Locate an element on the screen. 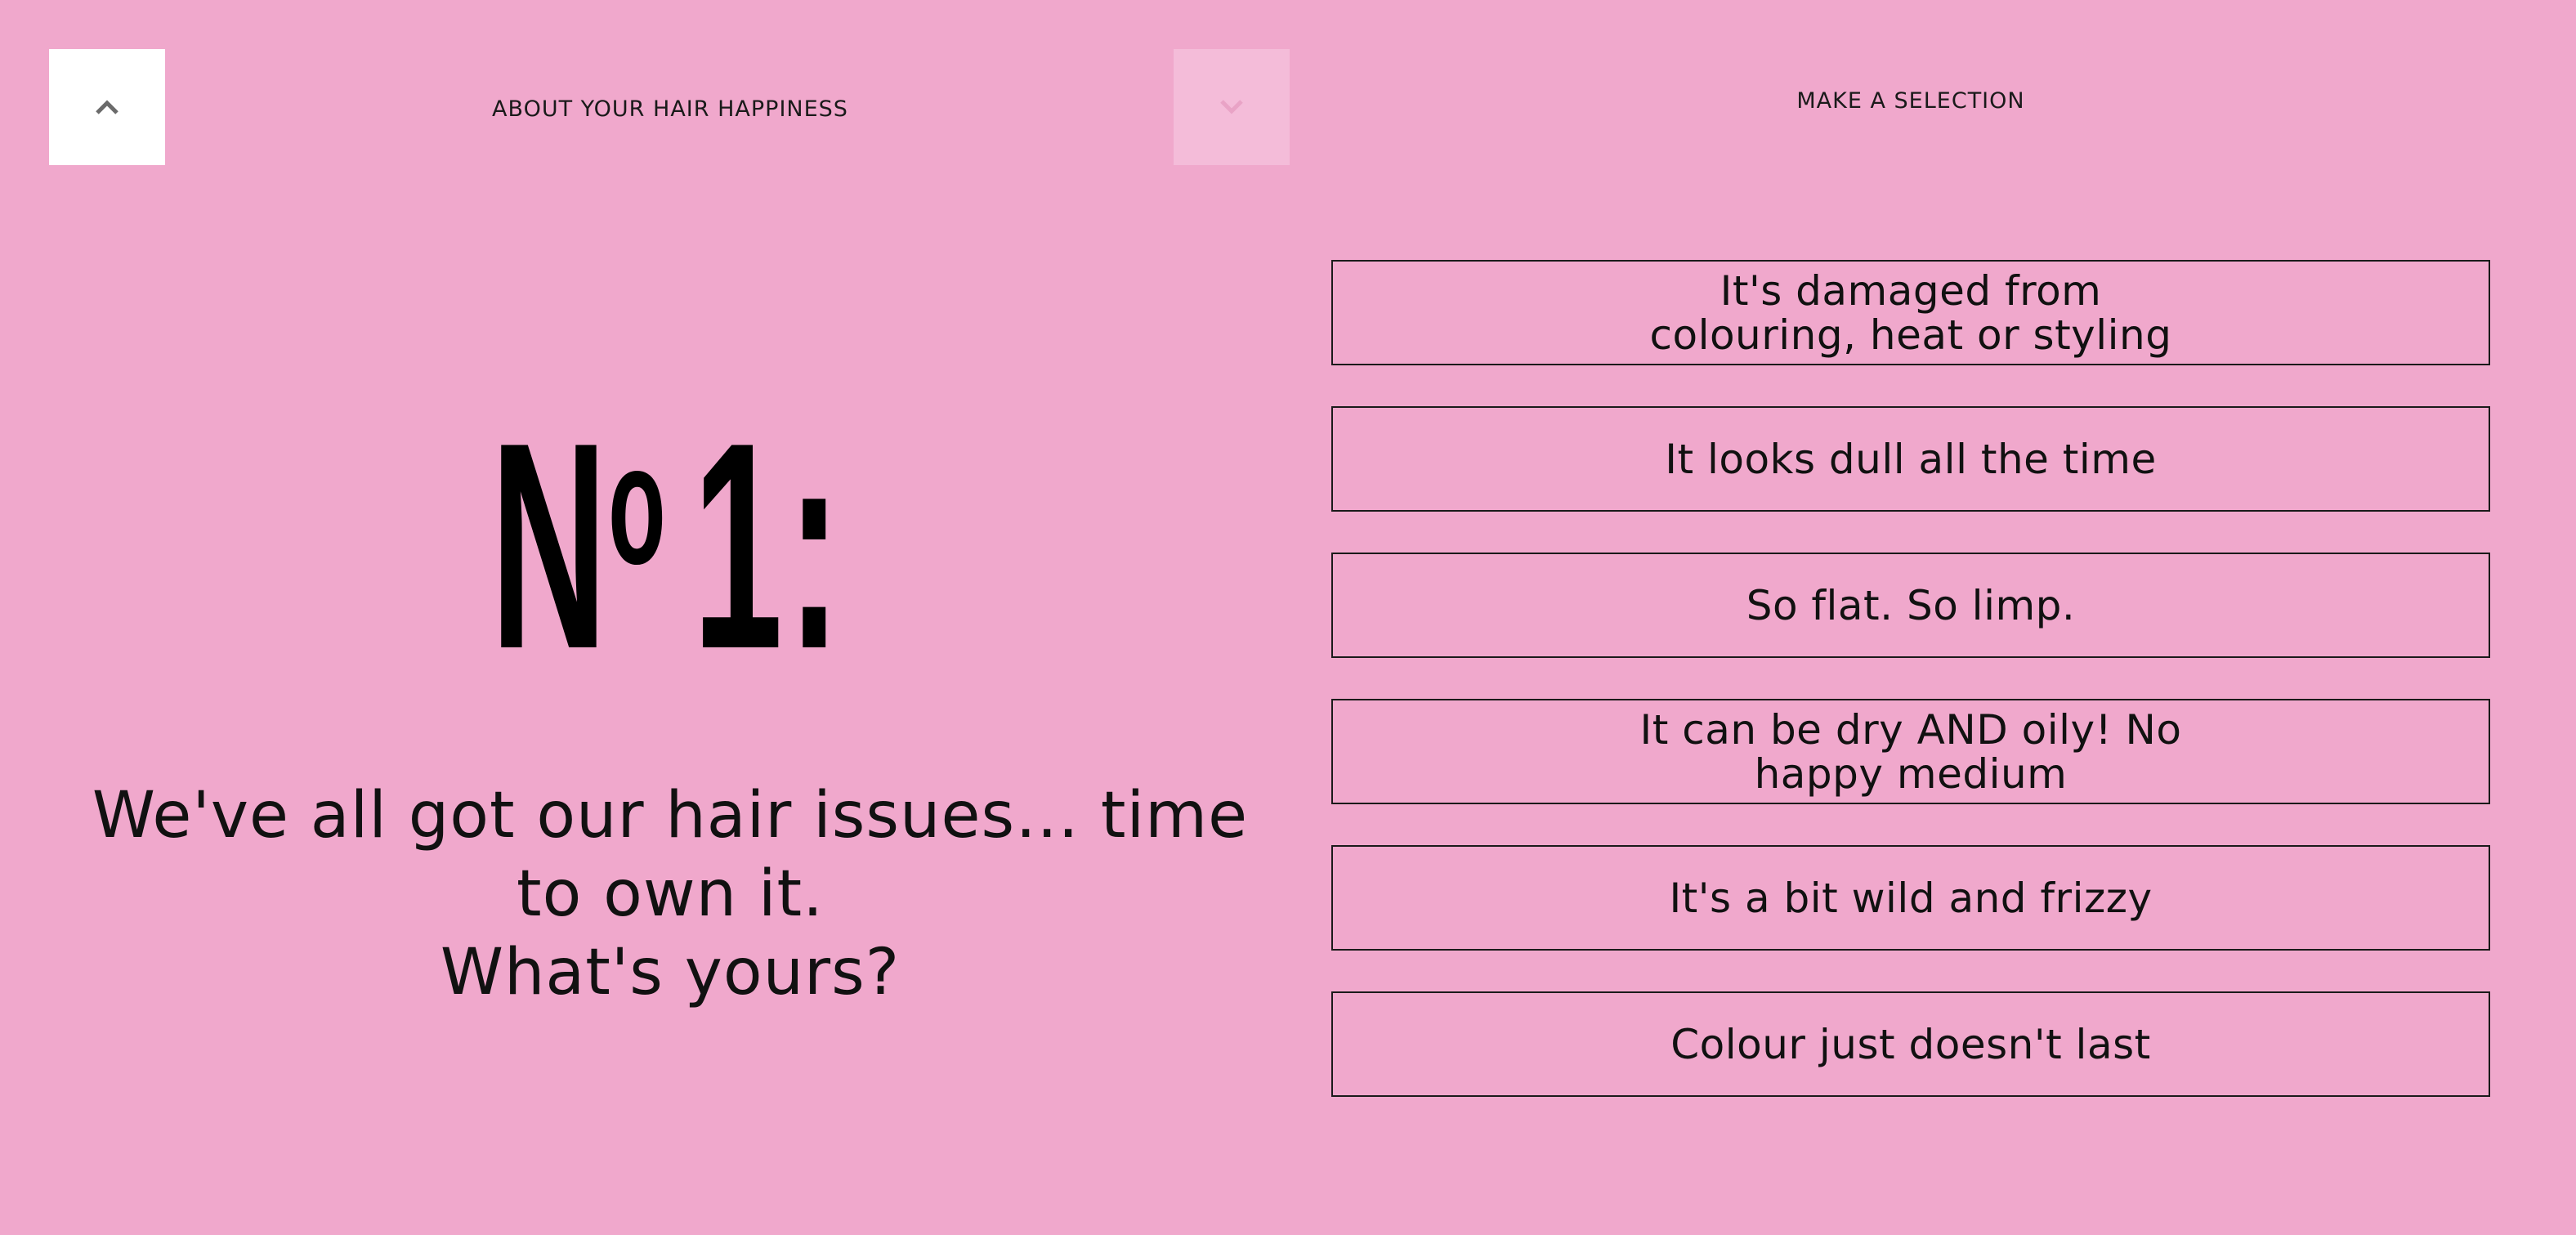 The width and height of the screenshot is (2576, 1235). option-label: It can be dry AND oily! No happy medium is located at coordinates (1910, 751).